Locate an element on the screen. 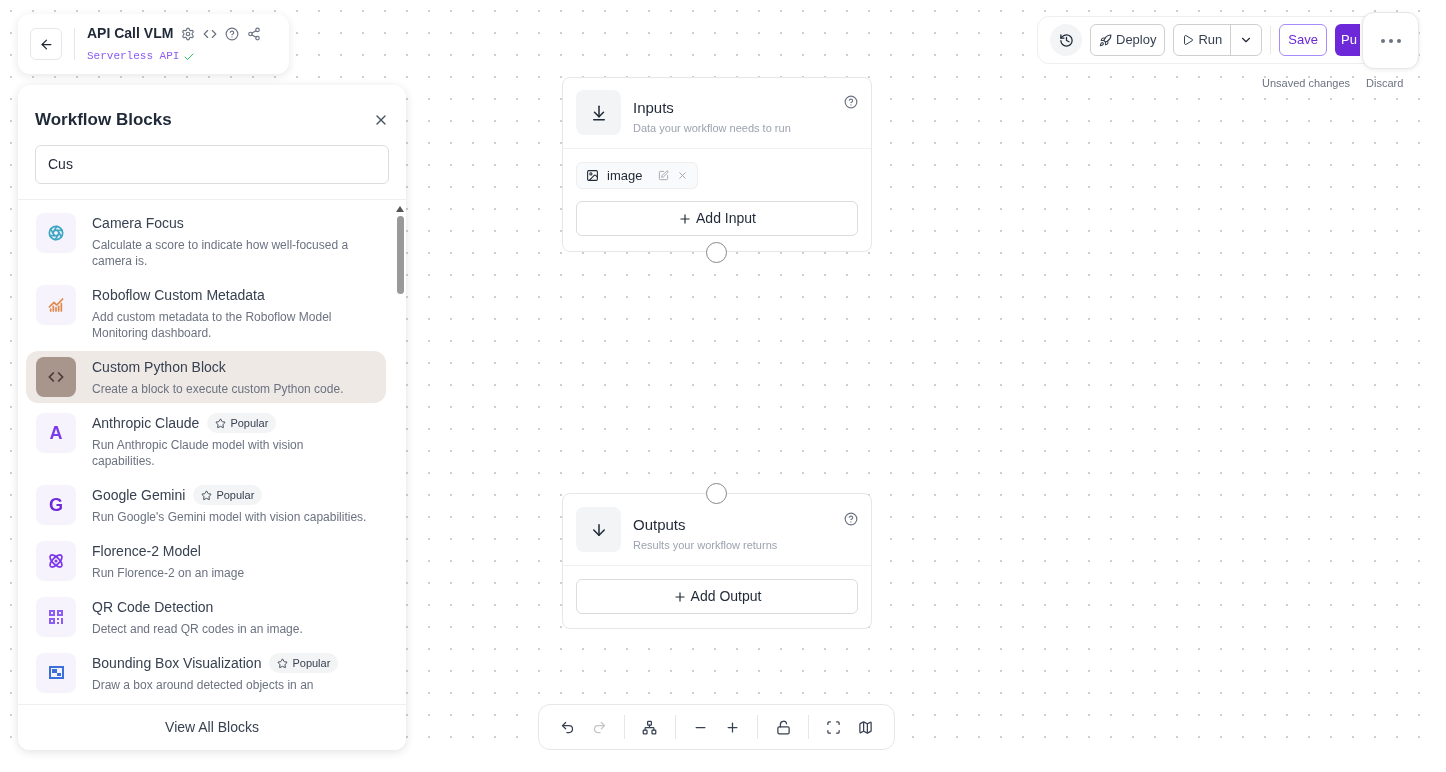 This screenshot has height=772, width=1446. unsaved-status: Unsaved changes is located at coordinates (1306, 83).